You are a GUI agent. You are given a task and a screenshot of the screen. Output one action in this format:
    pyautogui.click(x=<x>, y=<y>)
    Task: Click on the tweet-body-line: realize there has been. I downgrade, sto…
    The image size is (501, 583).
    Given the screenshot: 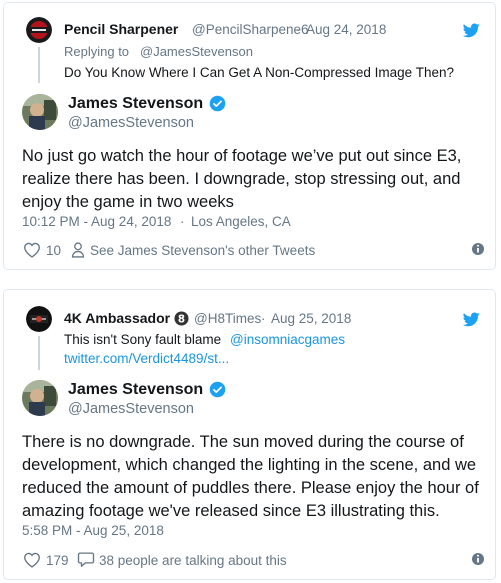 What is the action you would take?
    pyautogui.click(x=241, y=179)
    